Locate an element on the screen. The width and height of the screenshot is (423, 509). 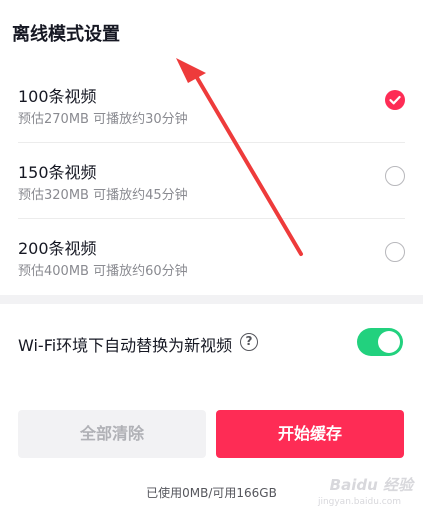
section-divider is located at coordinates (211, 299).